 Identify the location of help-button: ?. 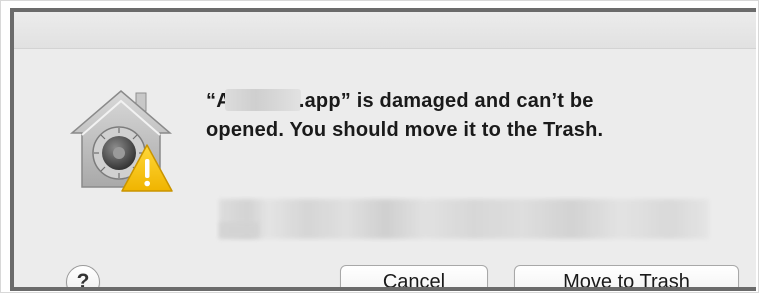
(83, 278).